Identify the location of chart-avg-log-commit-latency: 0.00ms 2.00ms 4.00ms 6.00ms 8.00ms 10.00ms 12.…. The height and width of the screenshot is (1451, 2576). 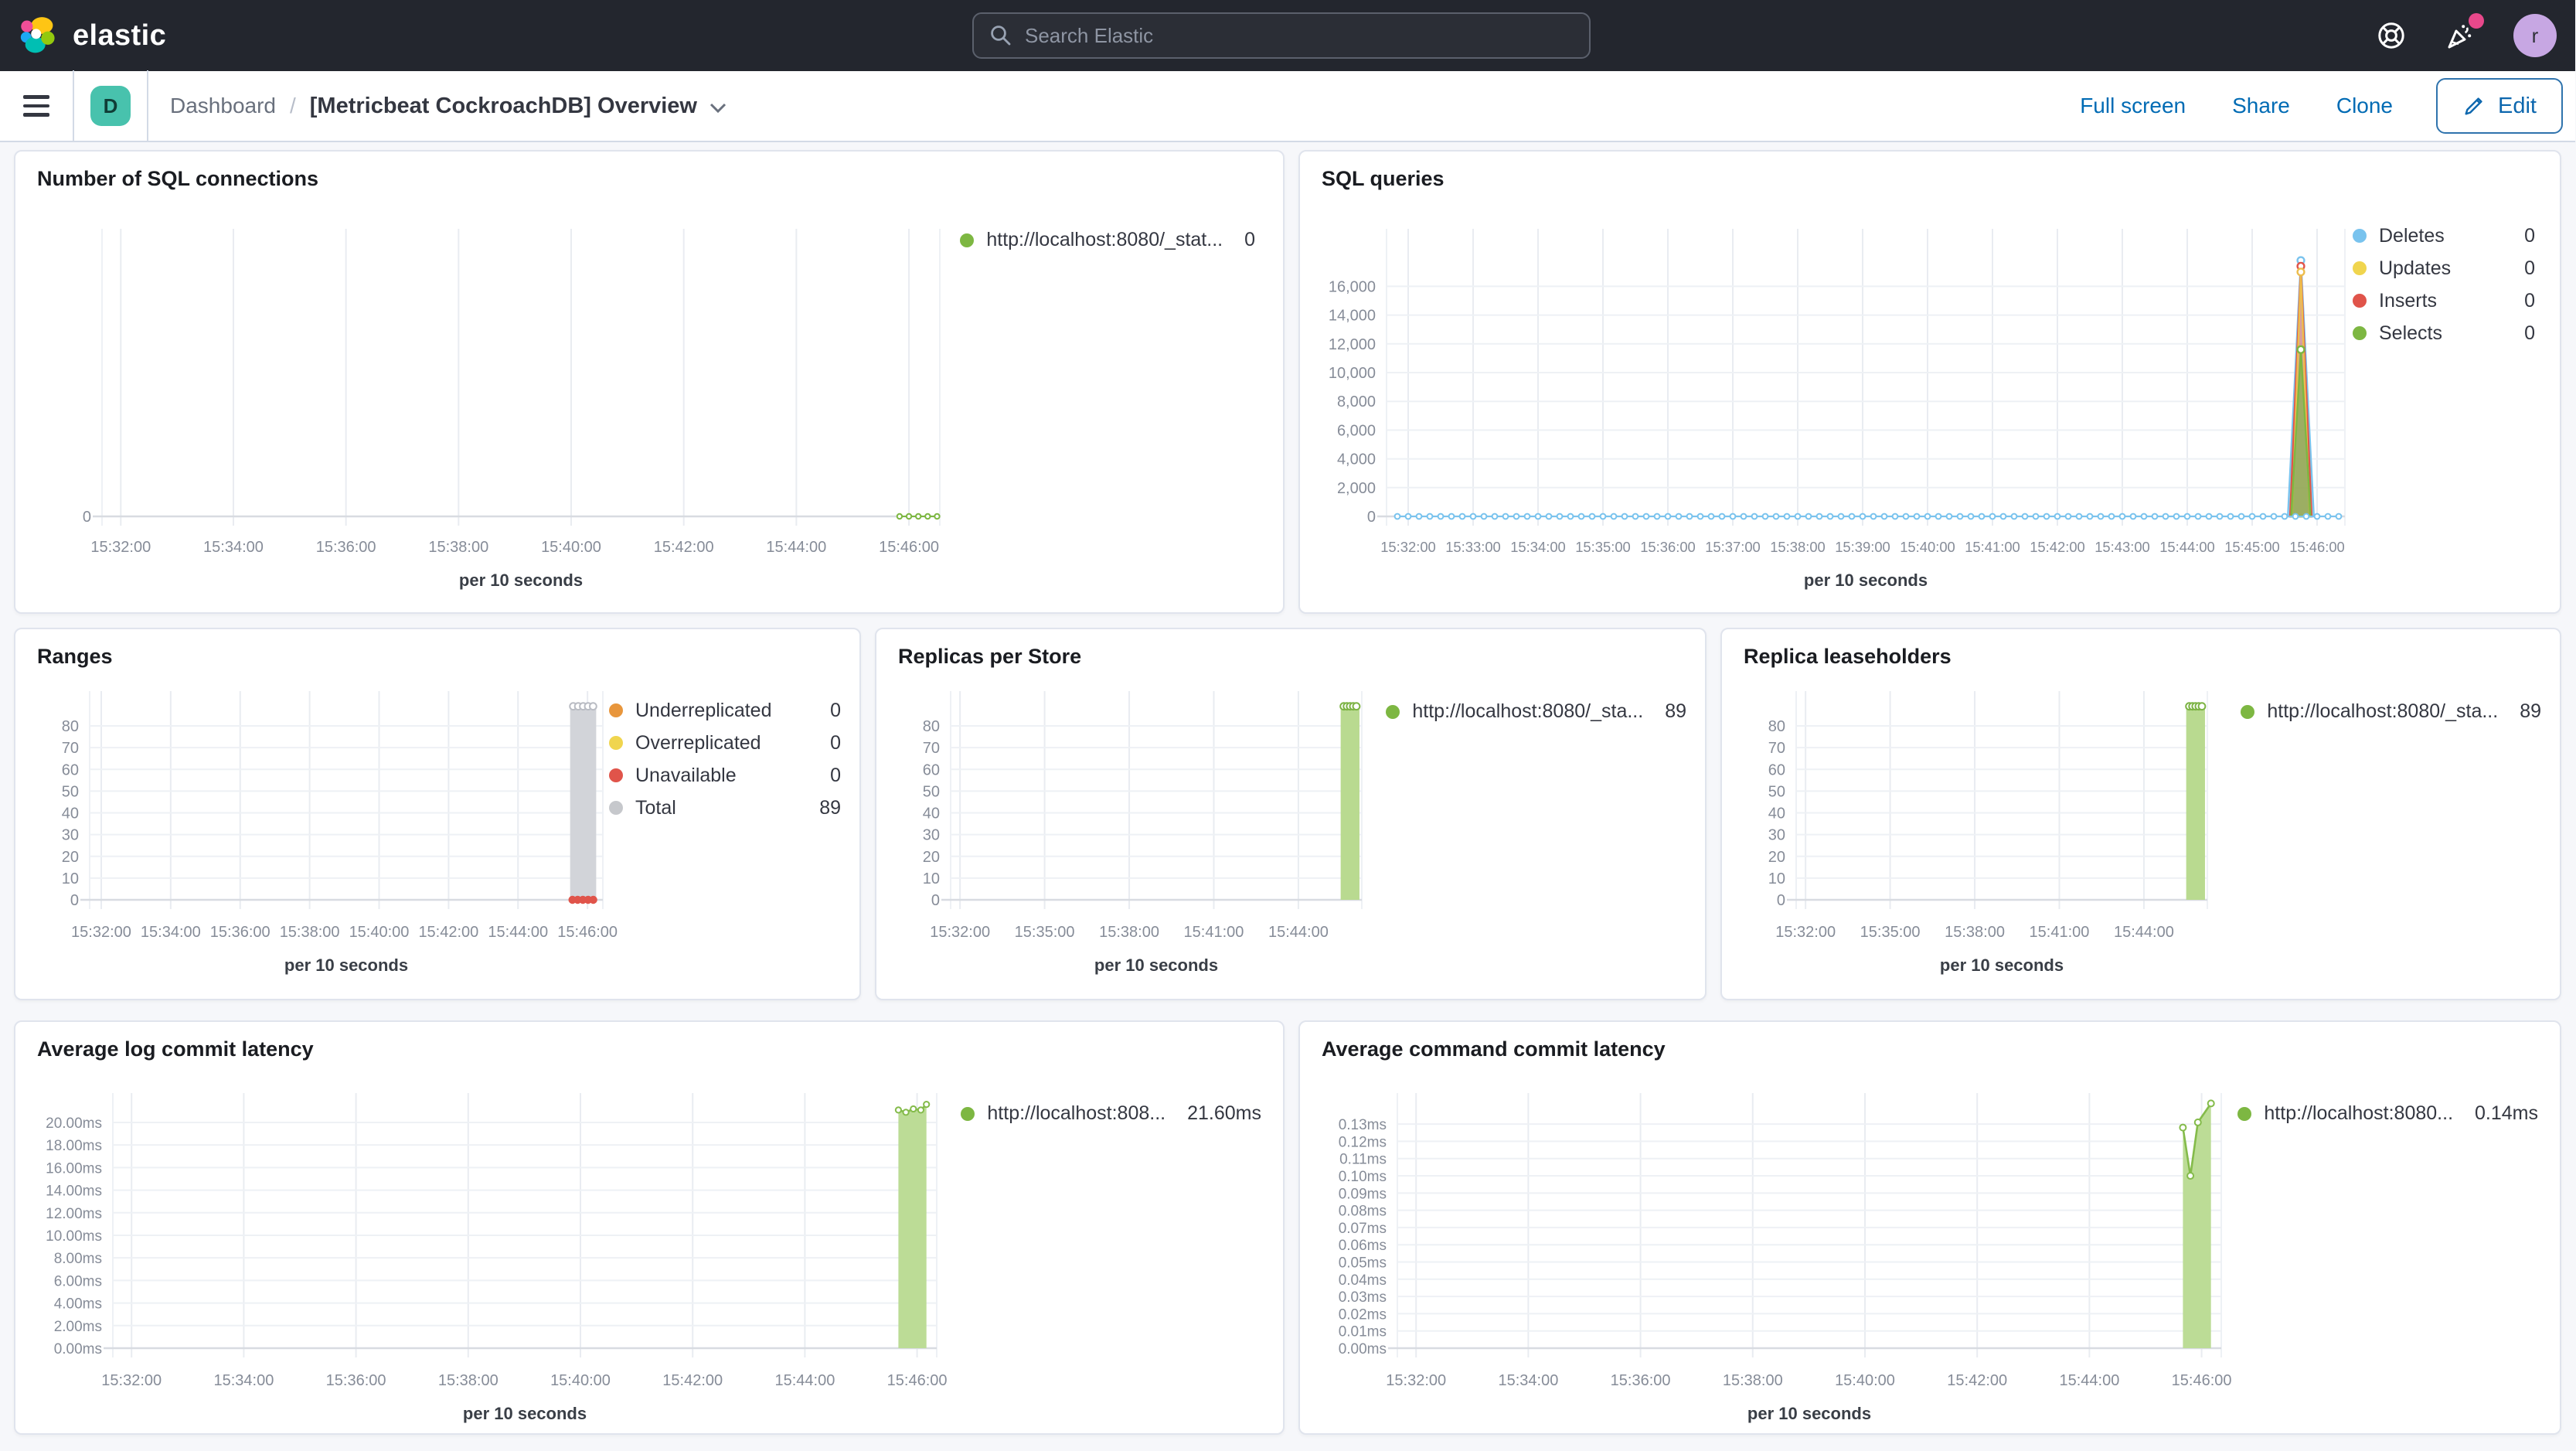
(494, 1249).